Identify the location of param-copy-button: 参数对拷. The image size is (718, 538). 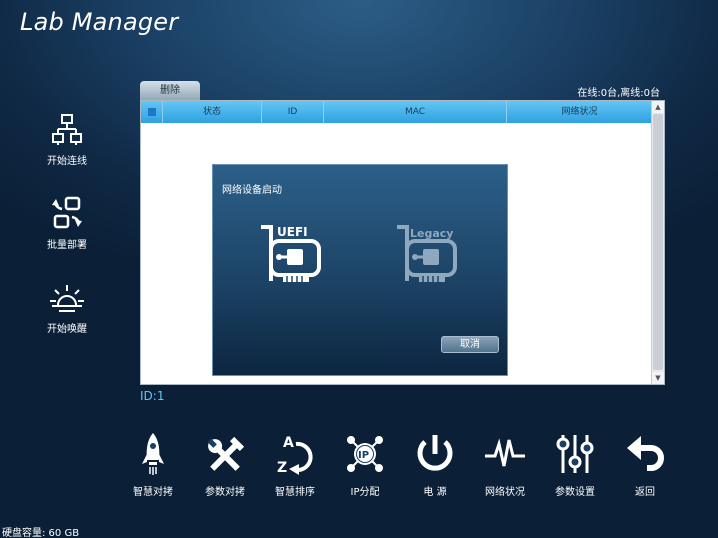
(225, 465).